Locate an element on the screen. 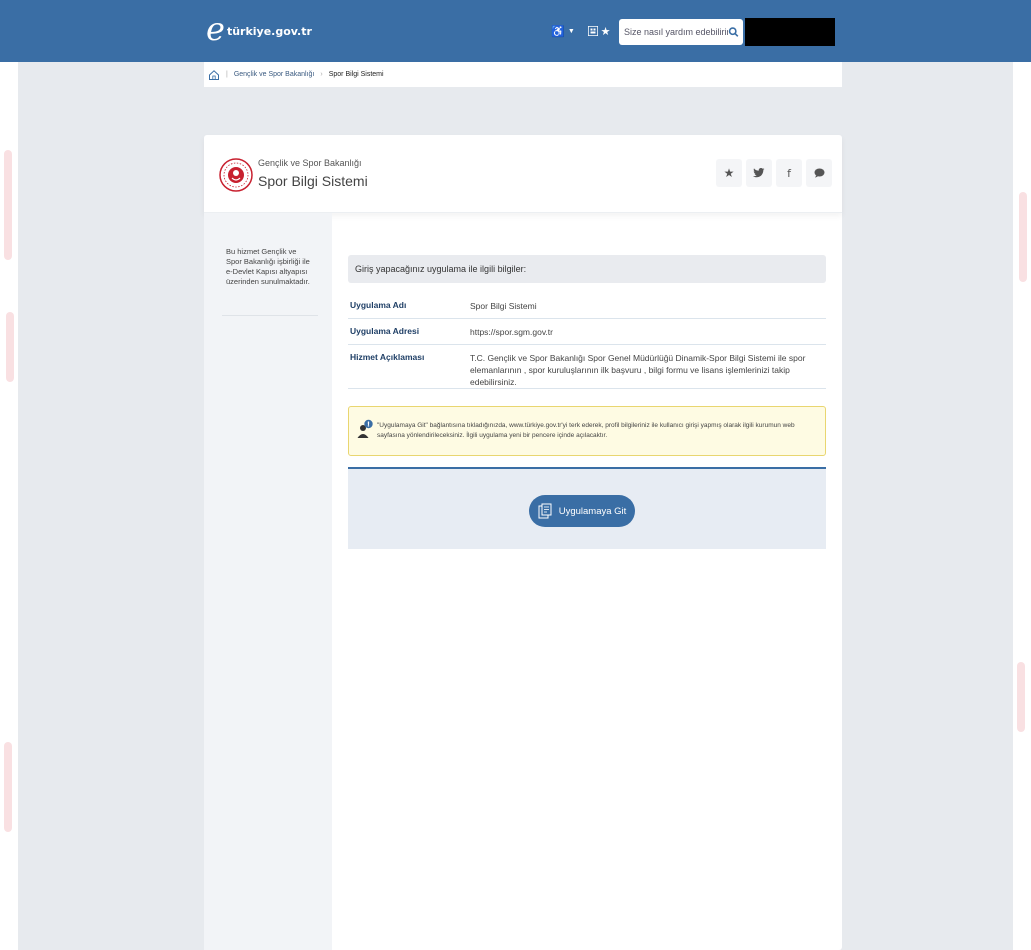  facebook-icon: f is located at coordinates (789, 173).